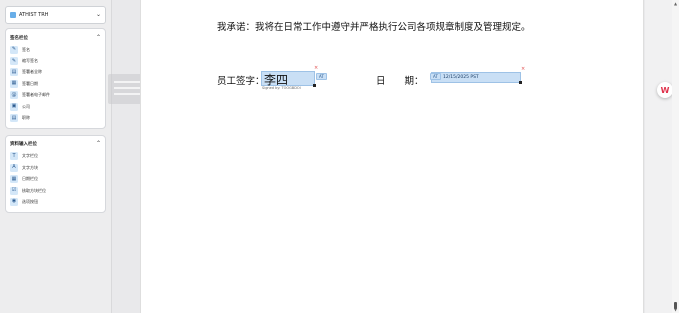  What do you see at coordinates (30, 156) in the screenshot?
I see `field-item-label: 文字栏位` at bounding box center [30, 156].